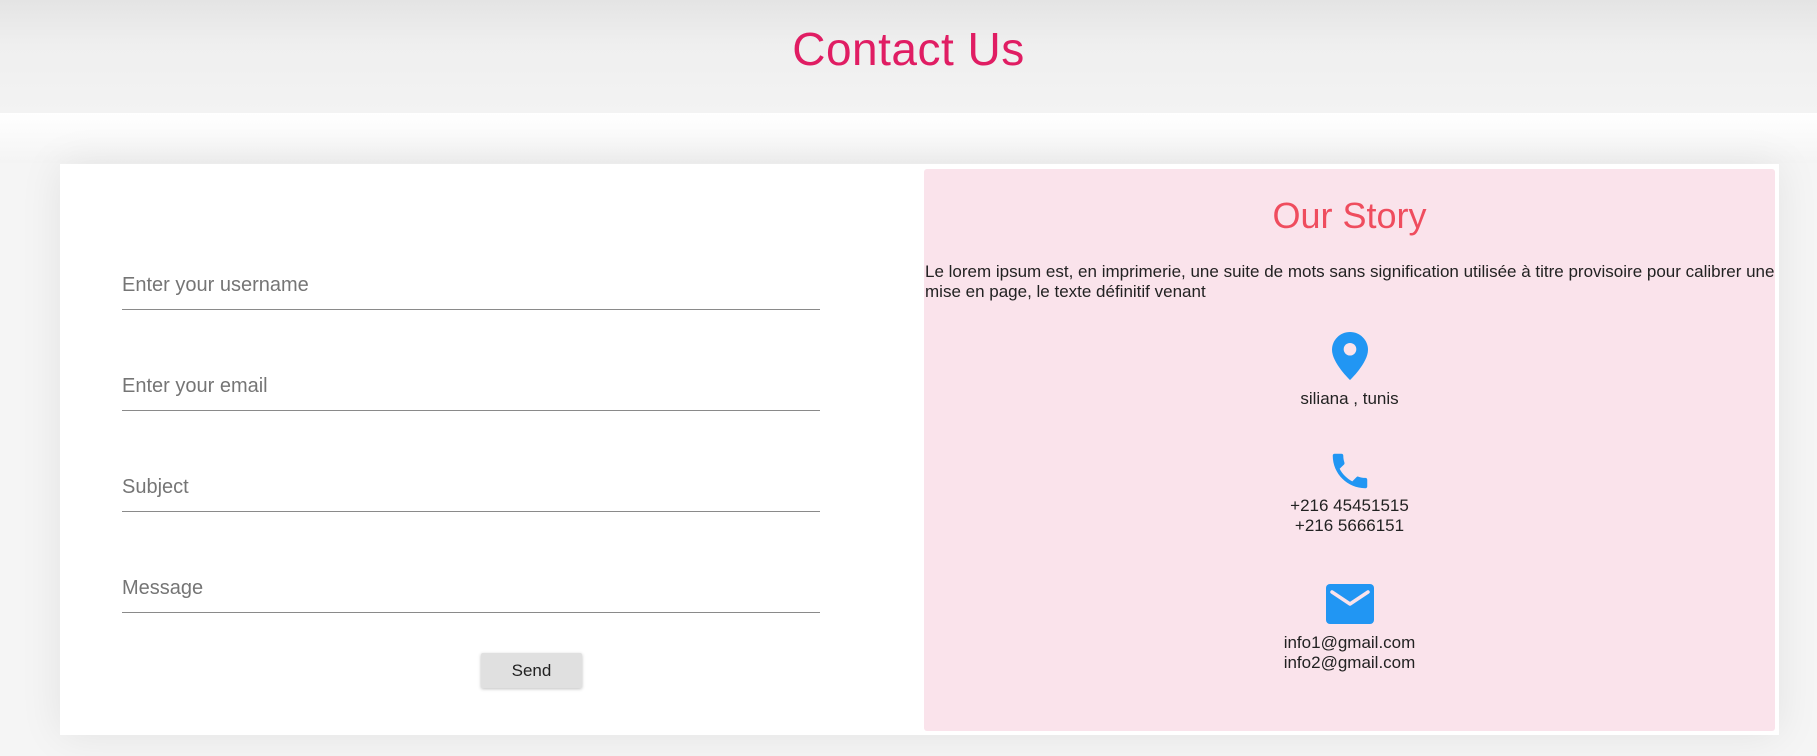 The image size is (1817, 756). I want to click on location-block: siliana , tunis, so click(1349, 370).